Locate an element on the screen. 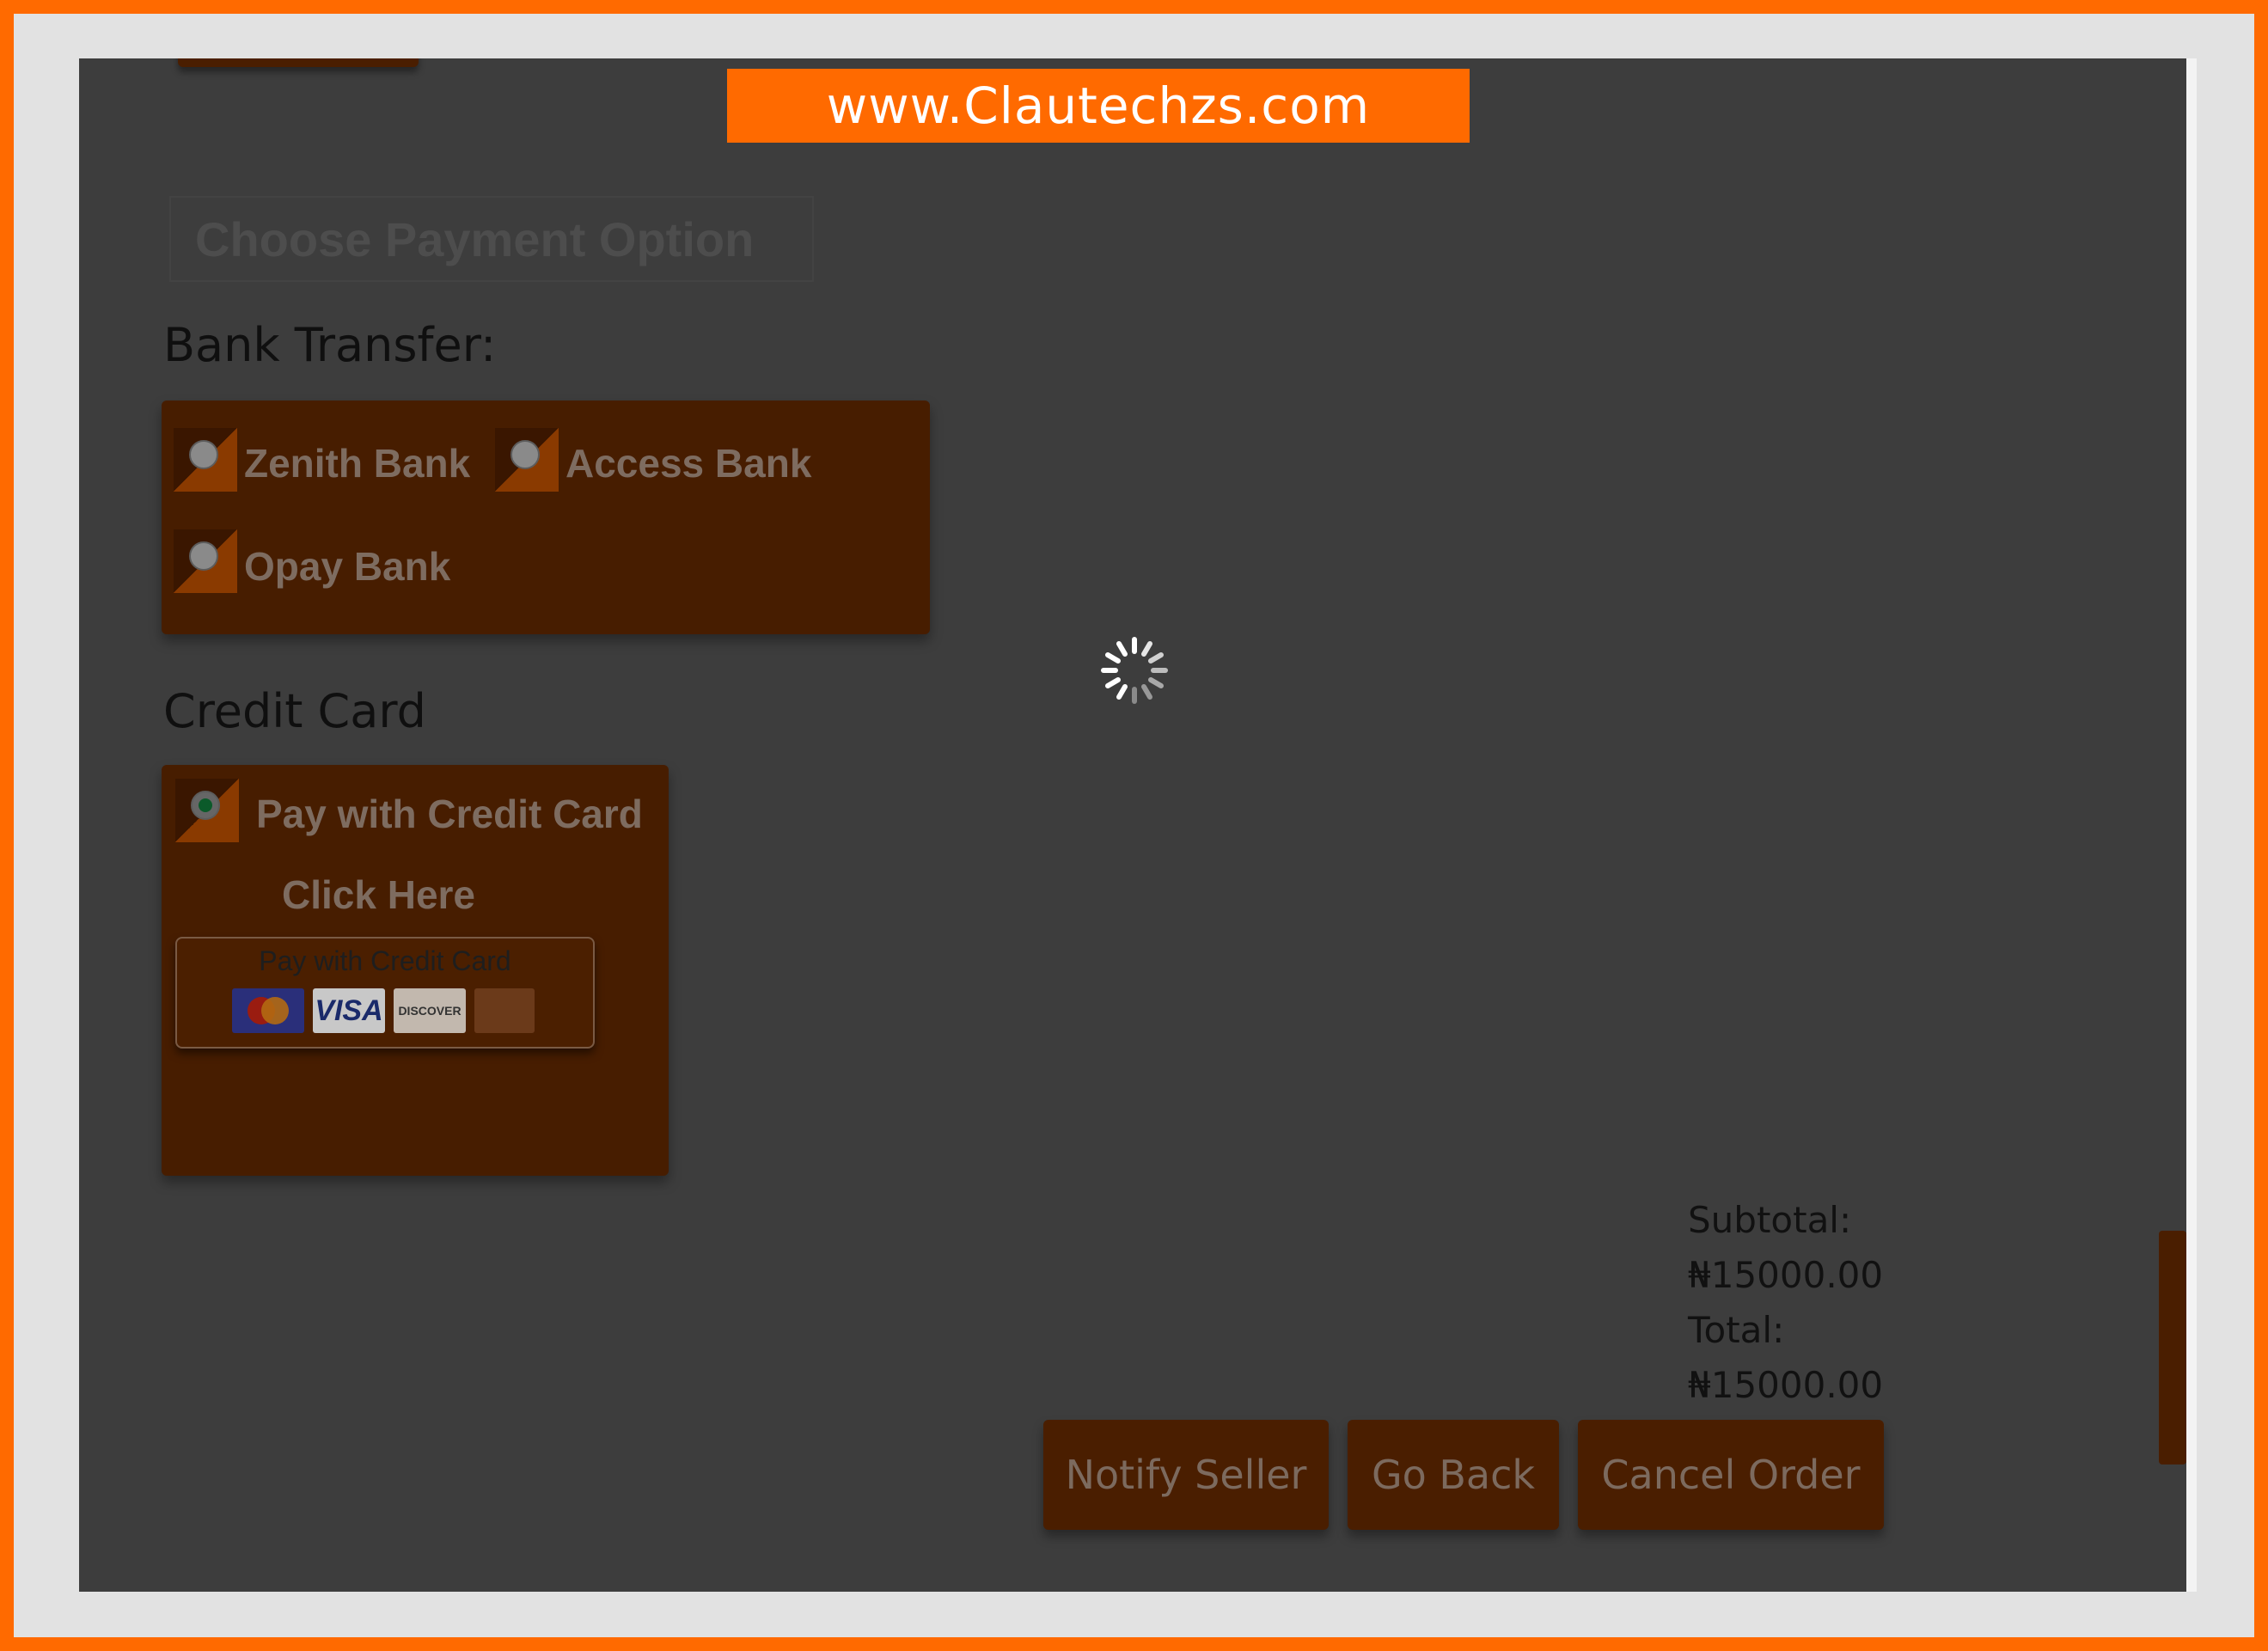 This screenshot has height=1651, width=2268. side-scroll-tab is located at coordinates (2173, 1347).